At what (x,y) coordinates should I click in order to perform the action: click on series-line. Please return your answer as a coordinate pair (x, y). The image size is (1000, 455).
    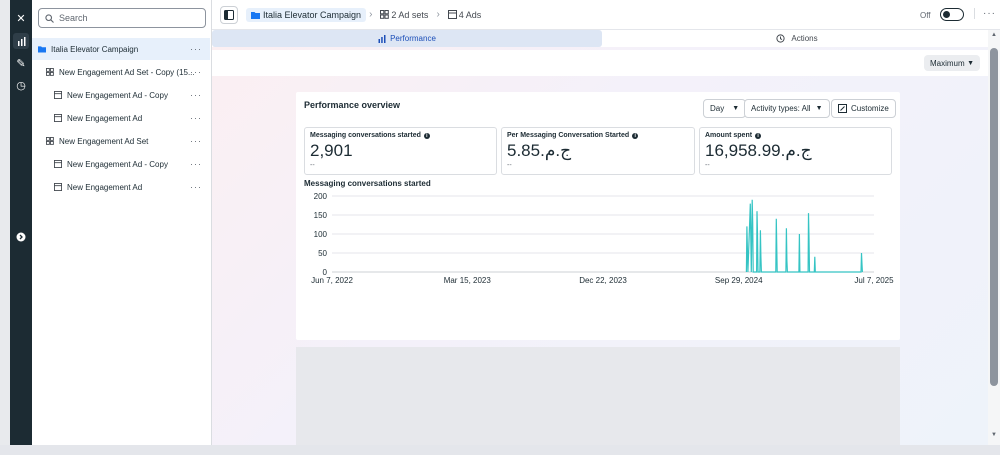
    Looking at the image, I should click on (804, 236).